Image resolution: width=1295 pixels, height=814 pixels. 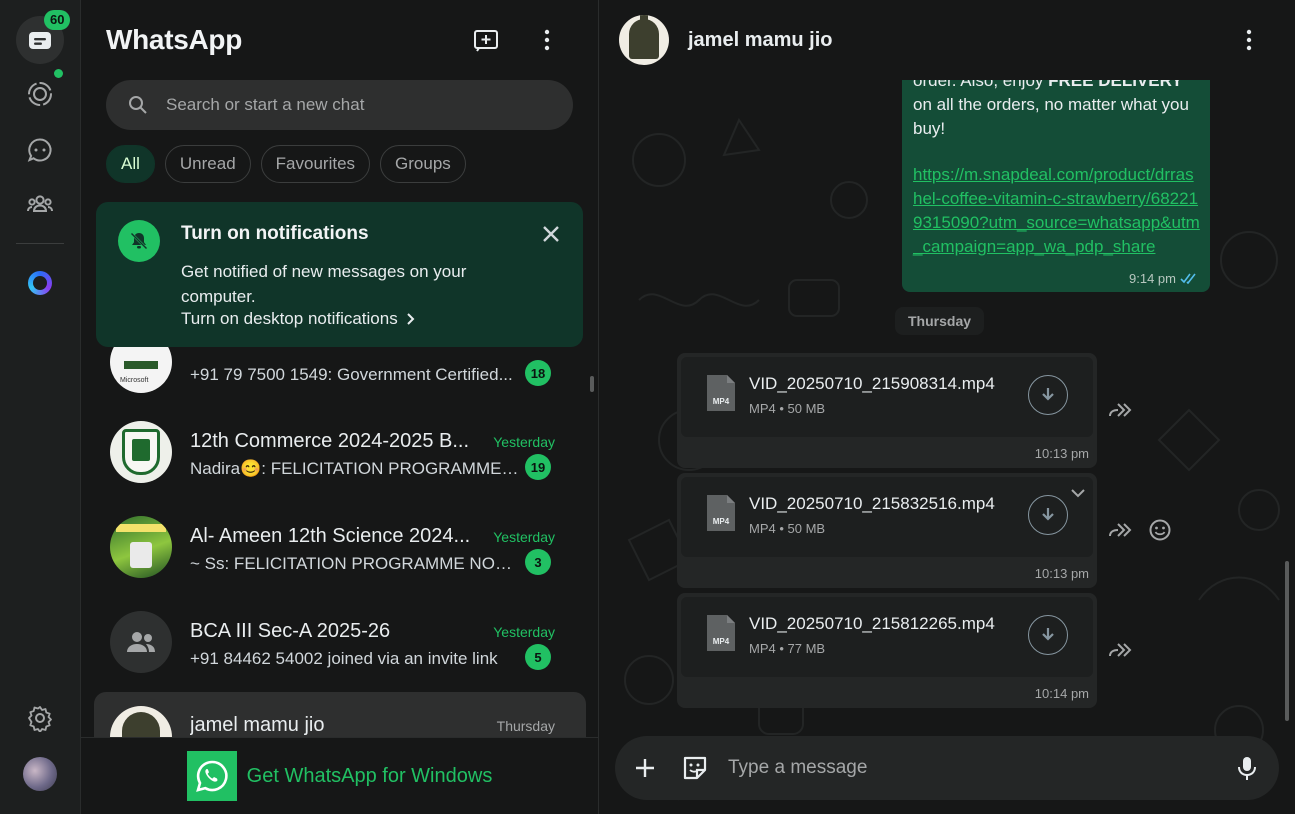 What do you see at coordinates (538, 562) in the screenshot?
I see `unread-badge: 3` at bounding box center [538, 562].